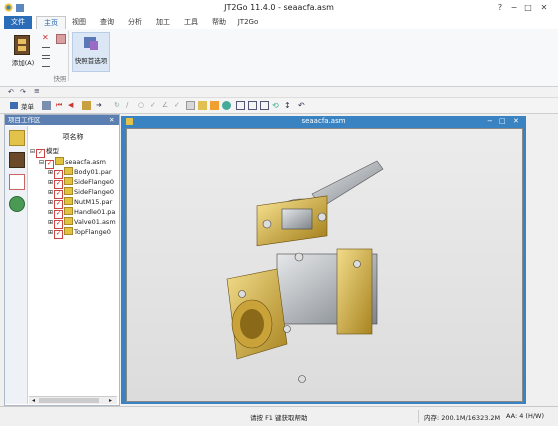  I want to click on copy-icon, so click(61, 39).